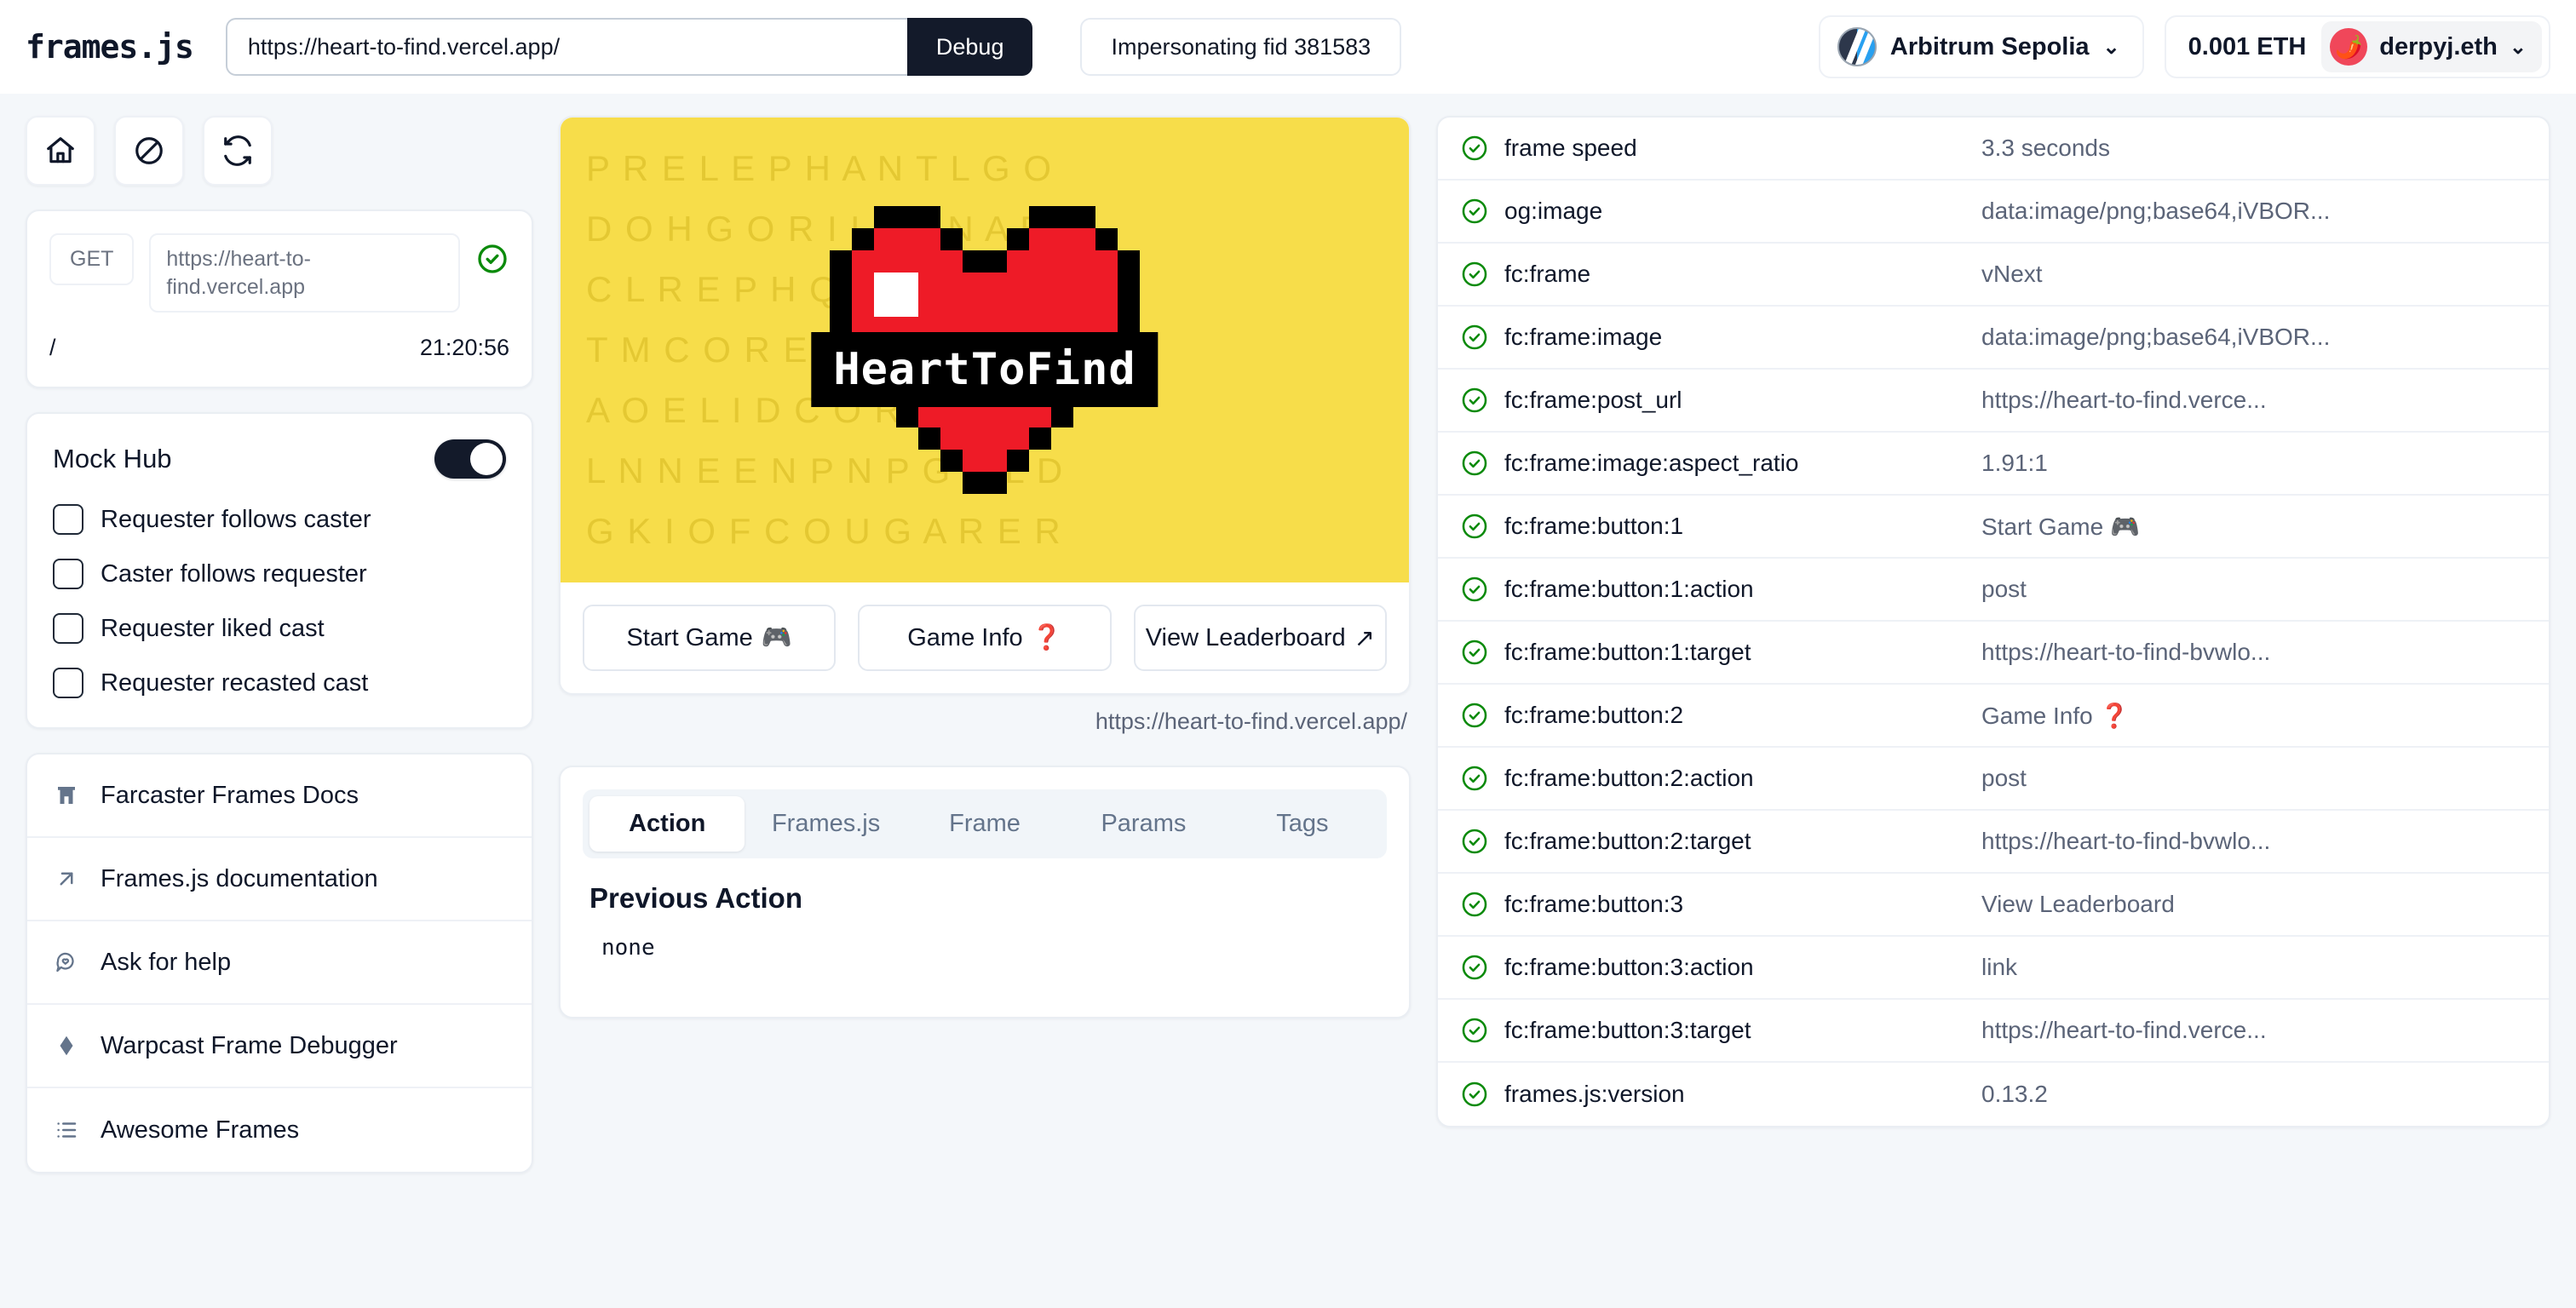 The width and height of the screenshot is (2576, 1308). Describe the element at coordinates (1994, 149) in the screenshot. I see `table-row: frame speed 3.3 seconds` at that location.